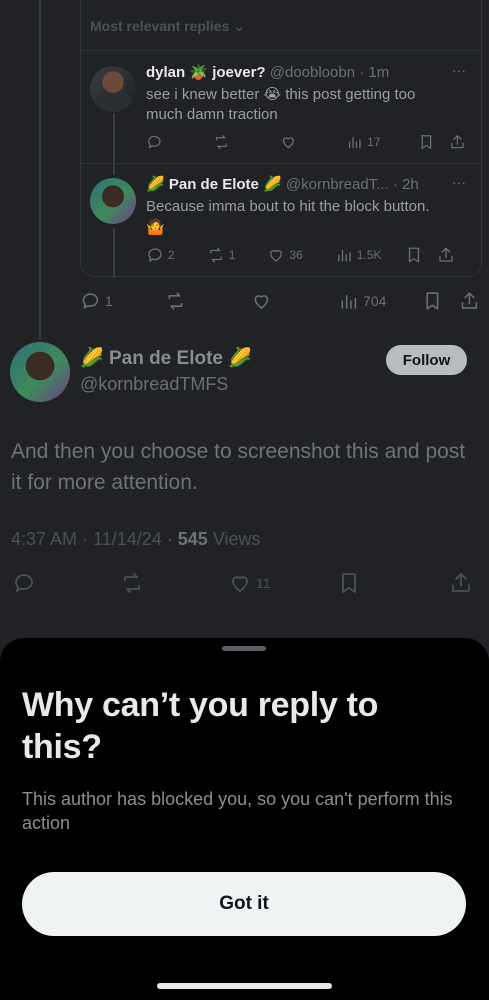 The height and width of the screenshot is (1000, 489). What do you see at coordinates (232, 255) in the screenshot?
I see `repost-count: 1` at bounding box center [232, 255].